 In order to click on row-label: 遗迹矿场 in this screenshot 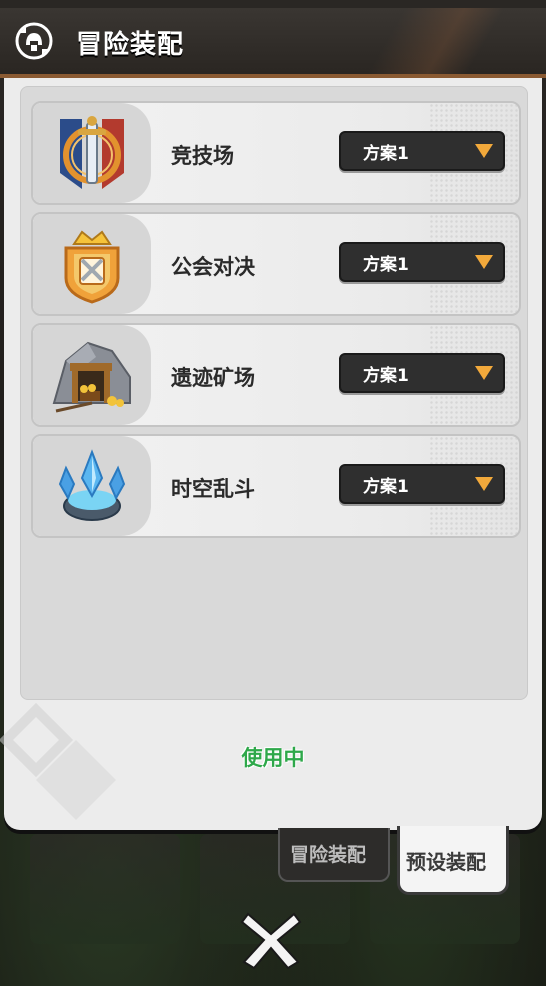, I will do `click(213, 378)`.